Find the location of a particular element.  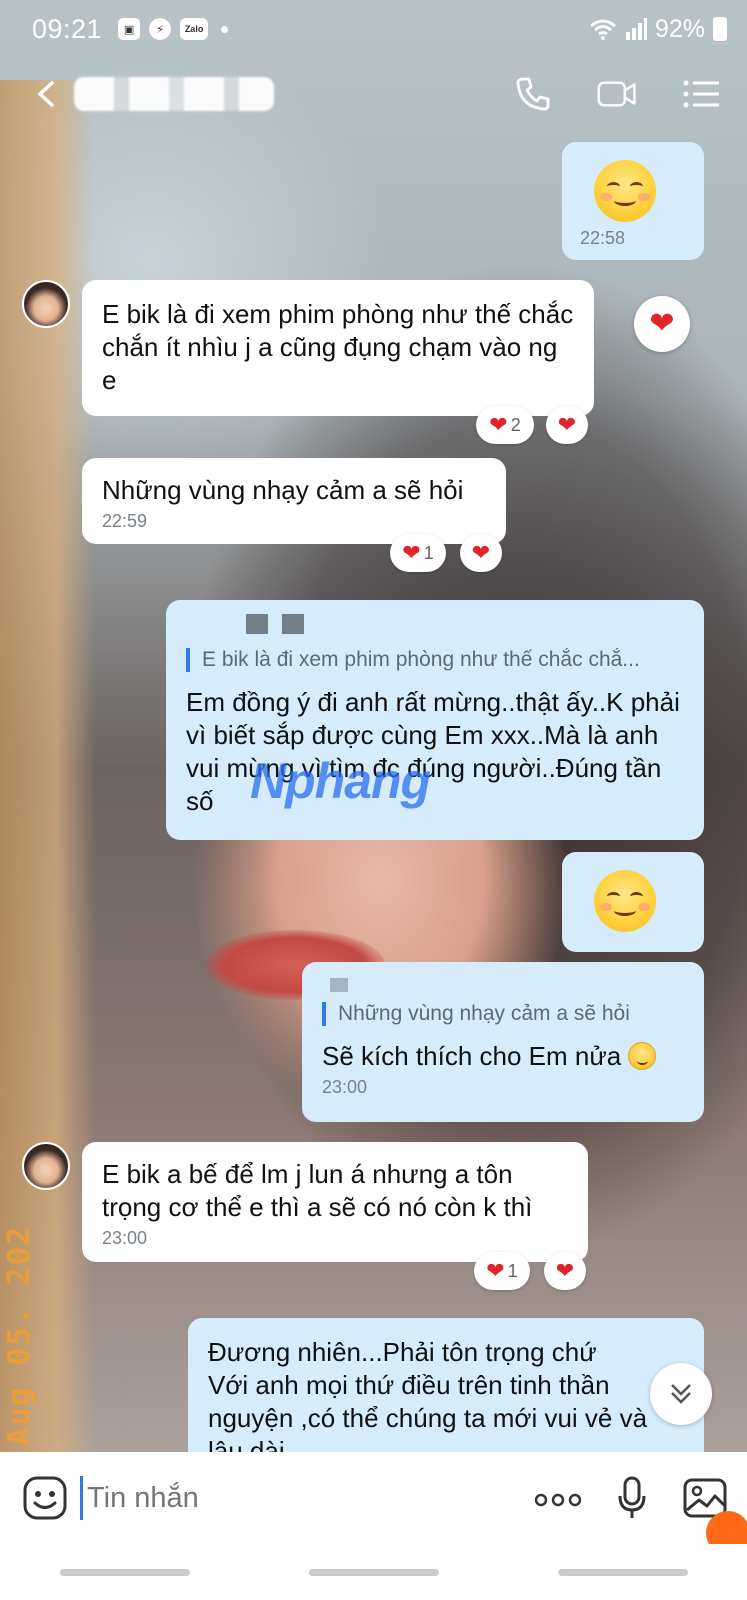

double-chevron-down-icon is located at coordinates (681, 1394).